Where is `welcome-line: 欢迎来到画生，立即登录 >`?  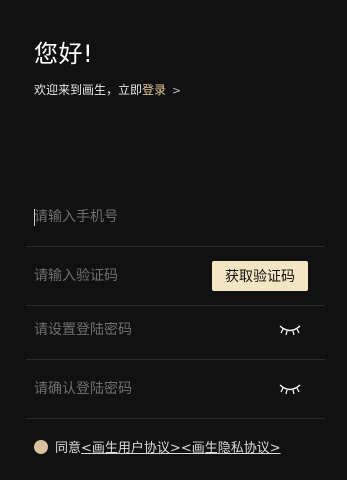
welcome-line: 欢迎来到画生，立即登录 > is located at coordinates (107, 89).